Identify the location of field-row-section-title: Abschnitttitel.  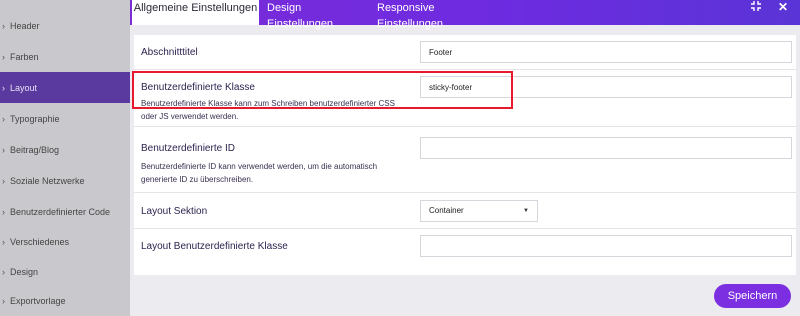
(465, 52).